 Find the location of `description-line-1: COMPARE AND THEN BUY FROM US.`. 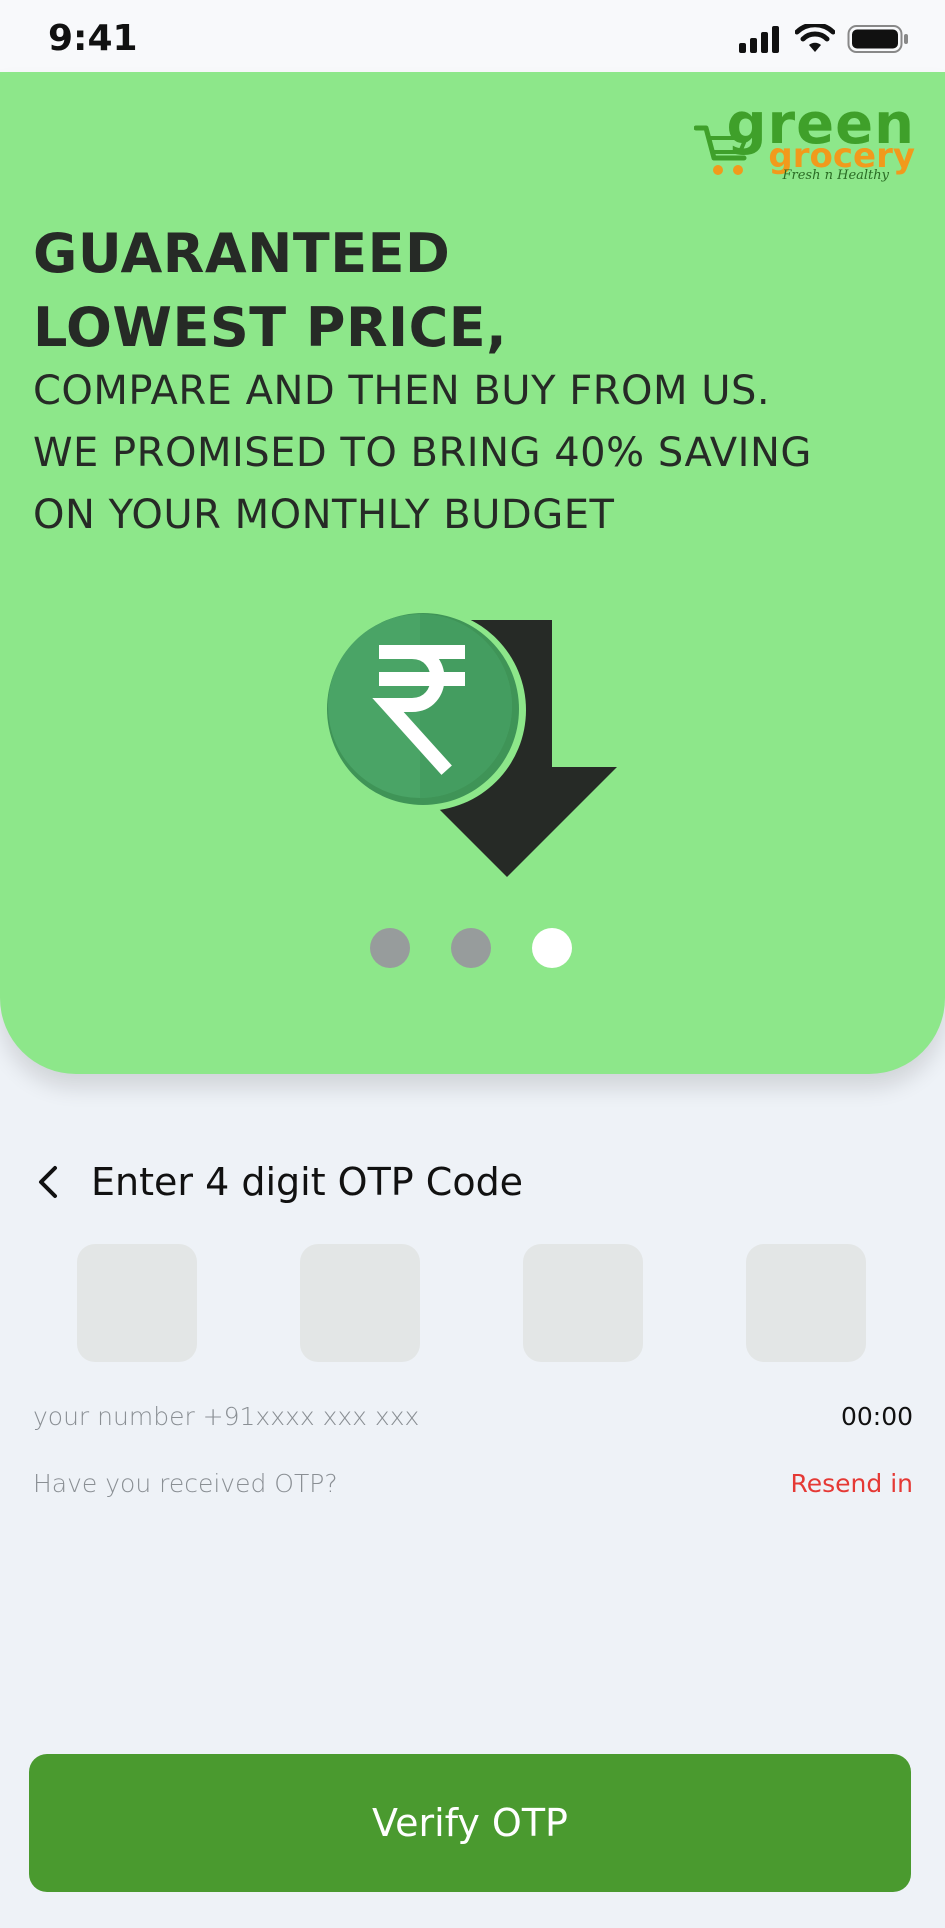

description-line-1: COMPARE AND THEN BUY FROM US. is located at coordinates (402, 391).